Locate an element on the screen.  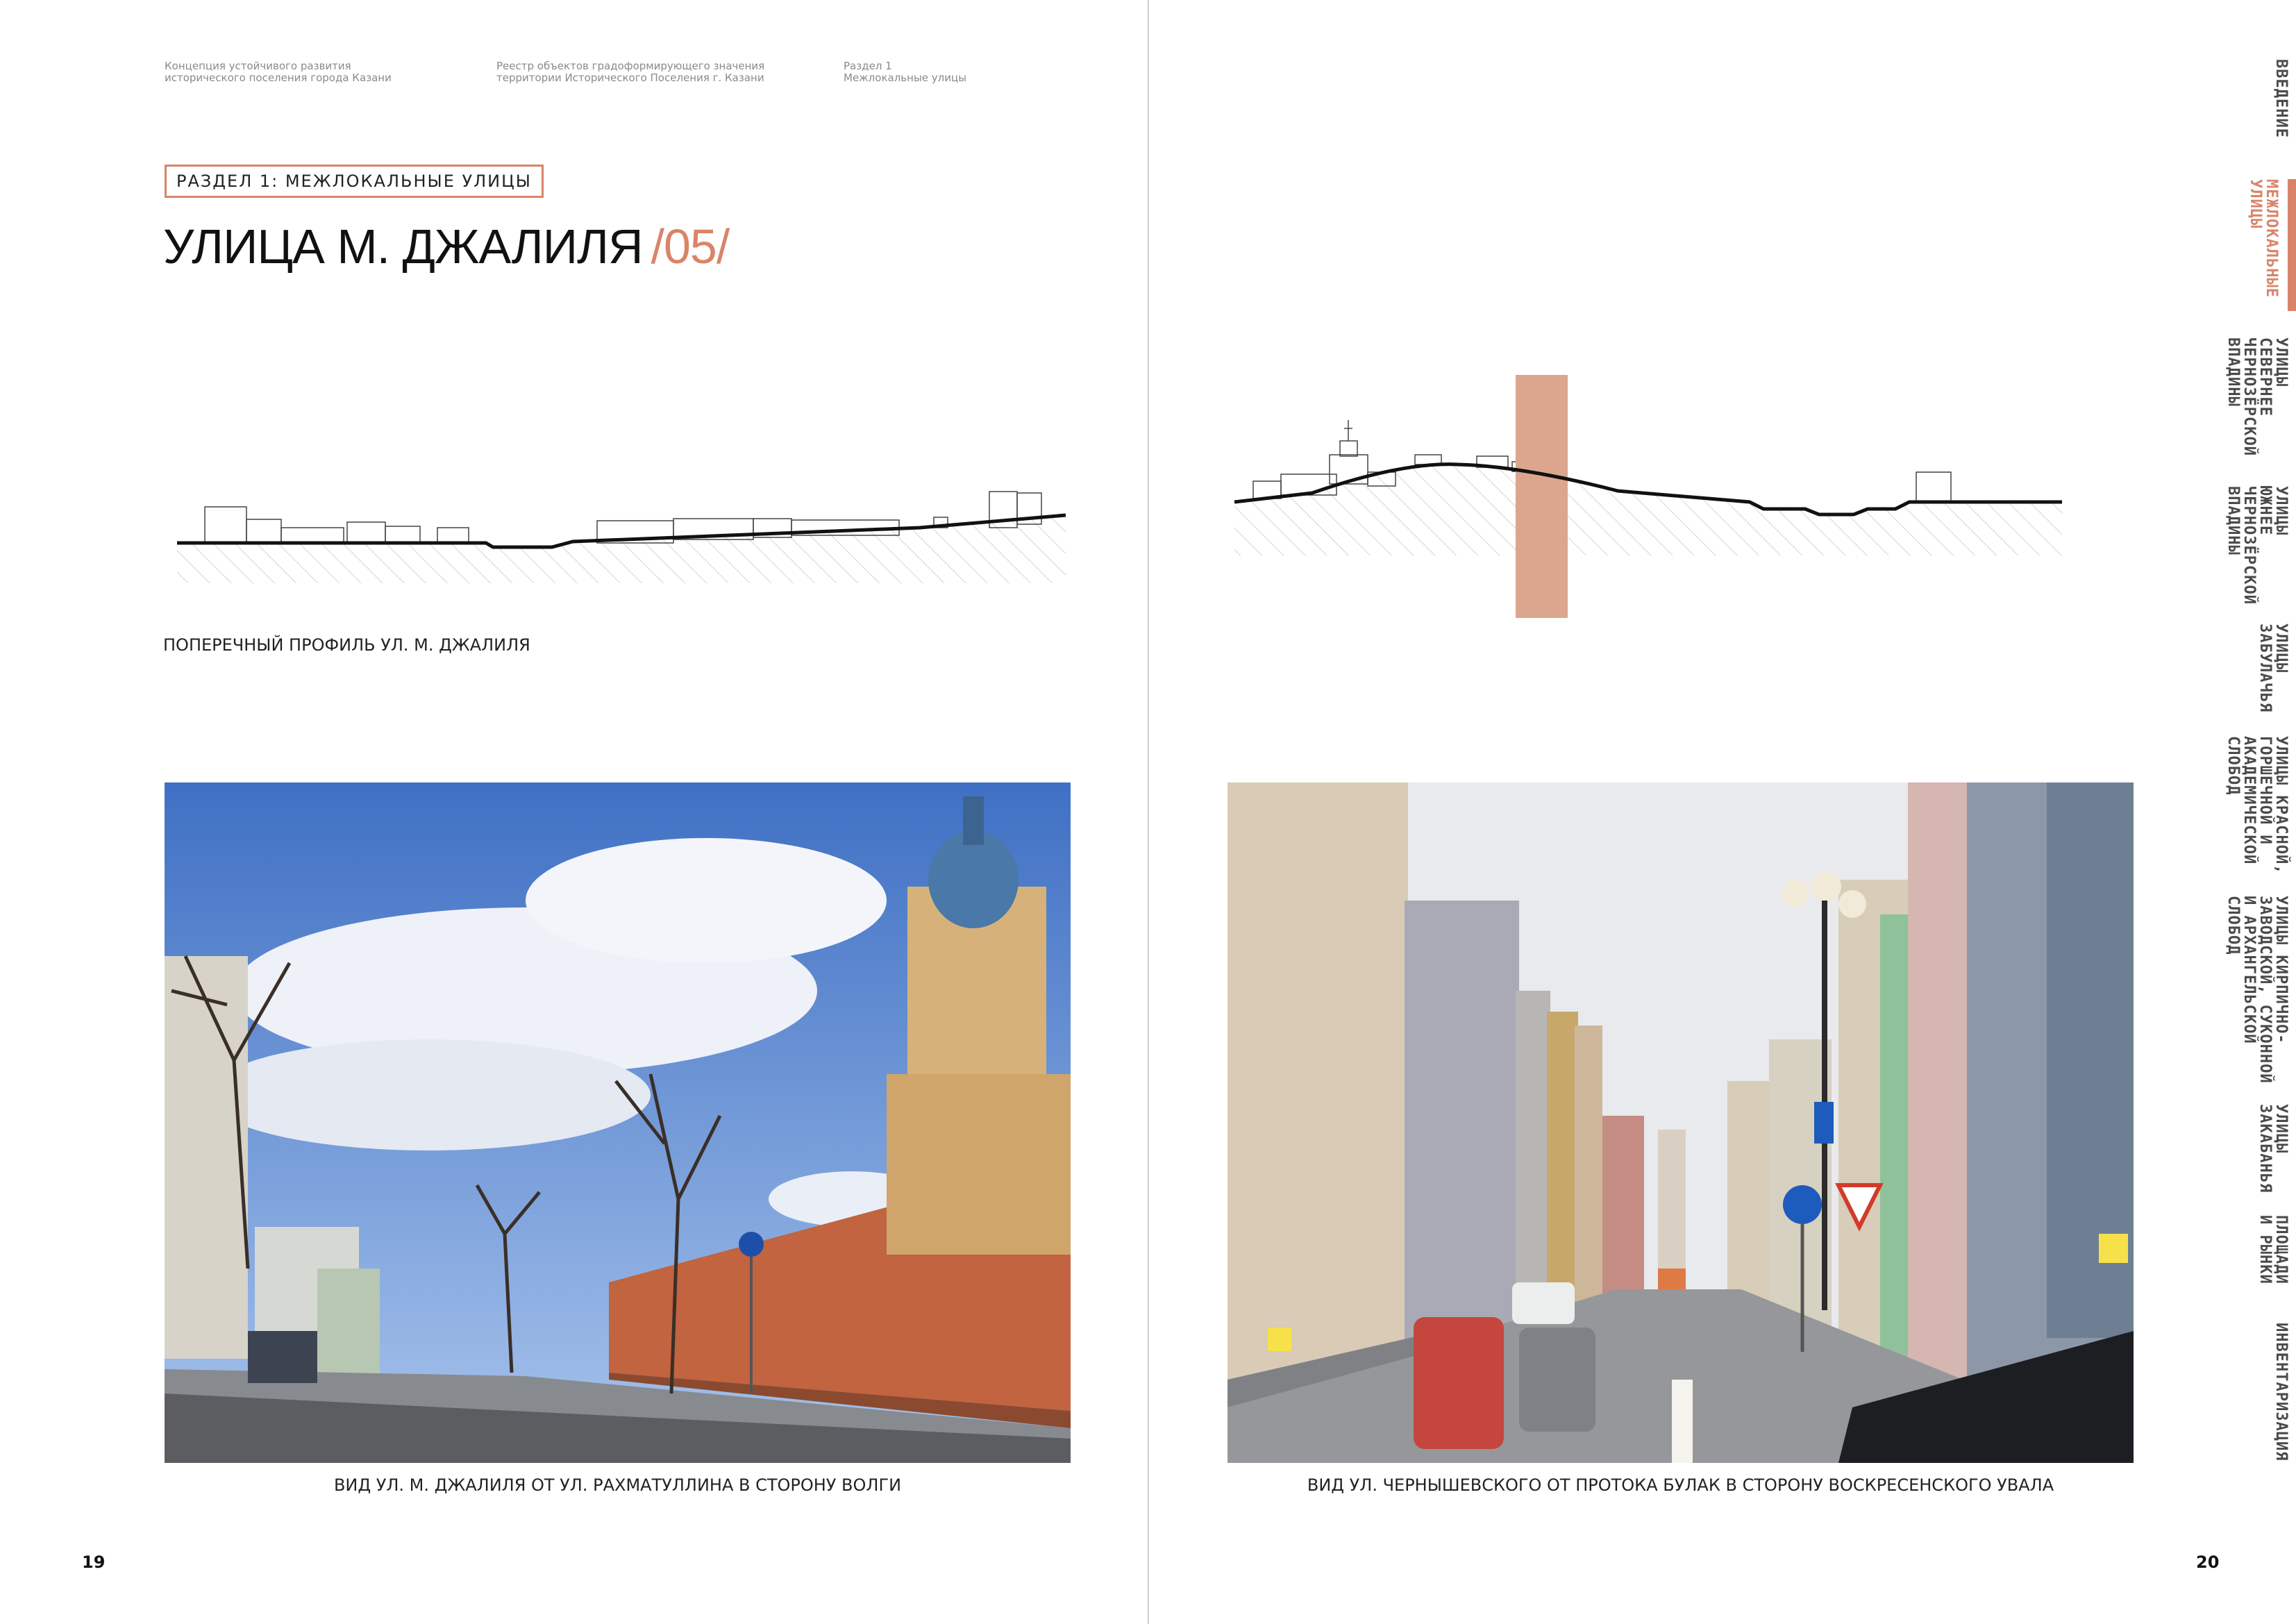
nav-item-introduction: ВВЕДЕНИЕ is located at coordinates (2241, 99).